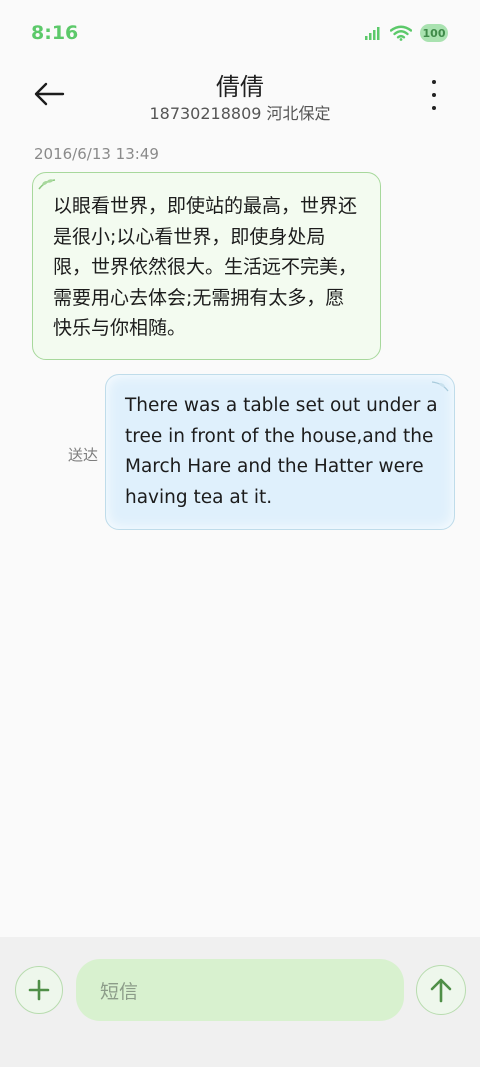 This screenshot has width=480, height=1067. I want to click on conversation-header: 倩倩 18730218809 河北保定, so click(240, 97).